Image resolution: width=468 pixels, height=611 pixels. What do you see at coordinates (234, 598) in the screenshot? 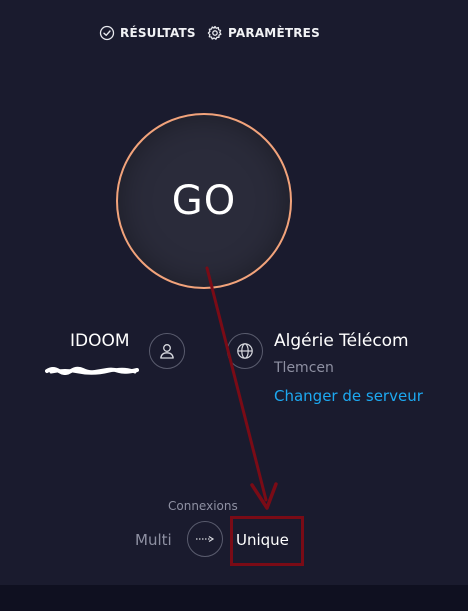
I see `bottom-bar` at bounding box center [234, 598].